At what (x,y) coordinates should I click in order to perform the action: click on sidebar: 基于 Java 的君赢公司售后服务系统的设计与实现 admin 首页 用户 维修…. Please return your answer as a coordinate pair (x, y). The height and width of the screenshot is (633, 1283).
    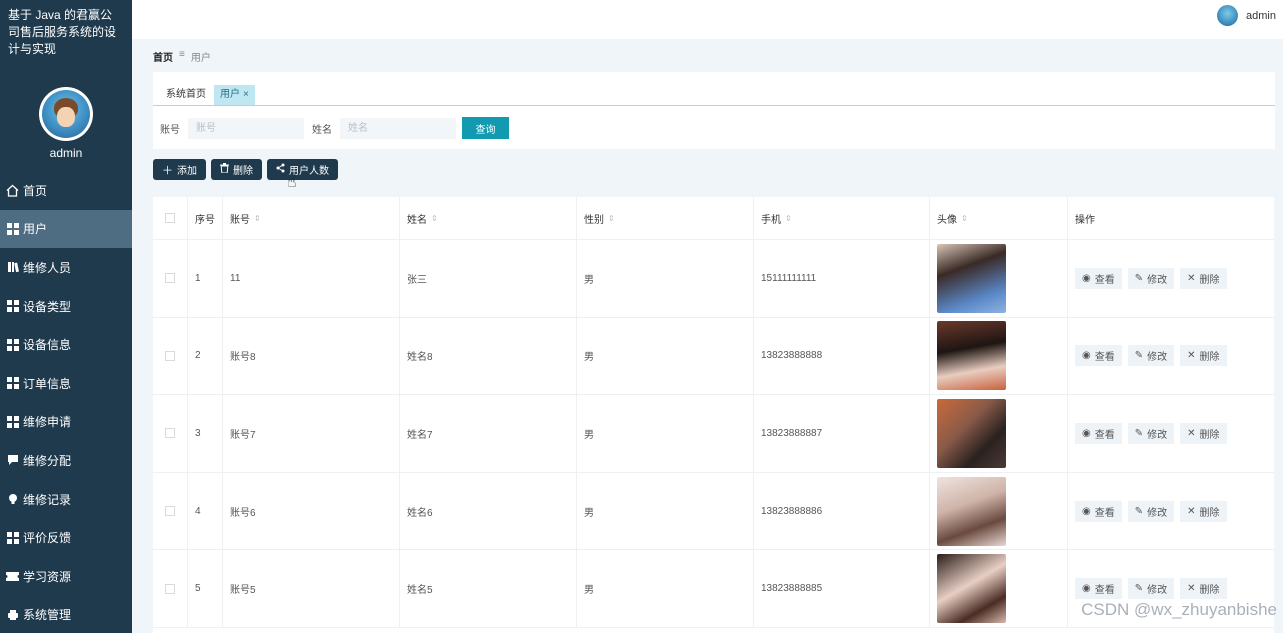
    Looking at the image, I should click on (66, 316).